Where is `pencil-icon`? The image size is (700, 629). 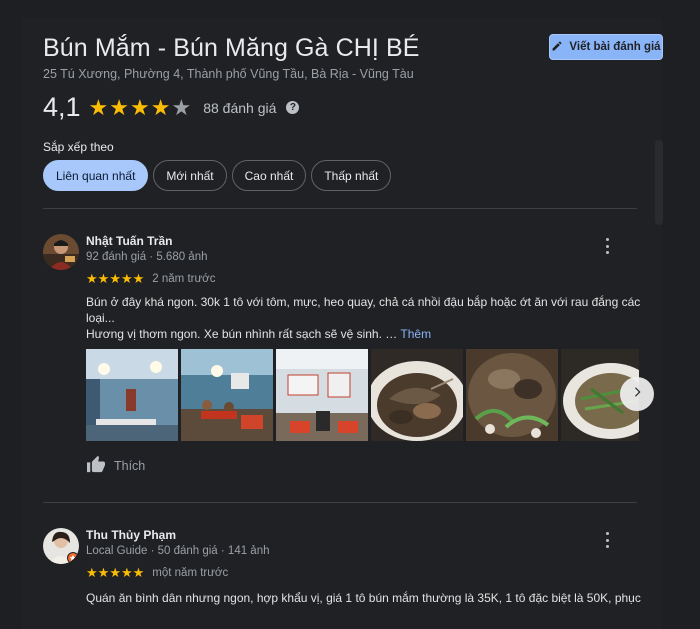
pencil-icon is located at coordinates (557, 47).